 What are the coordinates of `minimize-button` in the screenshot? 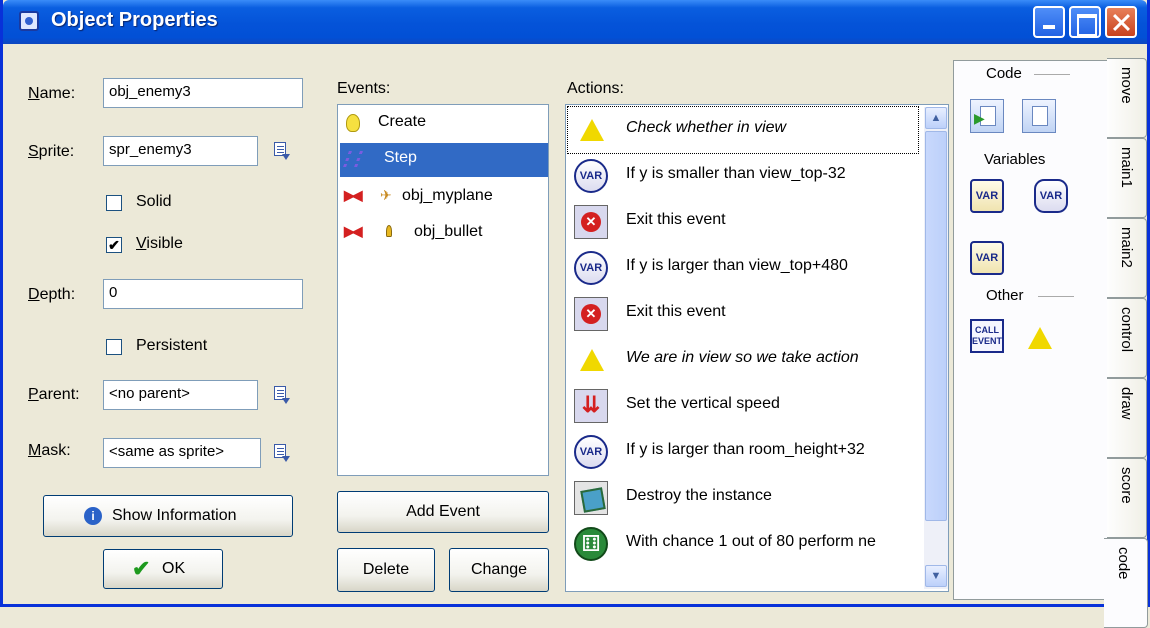 It's located at (1049, 22).